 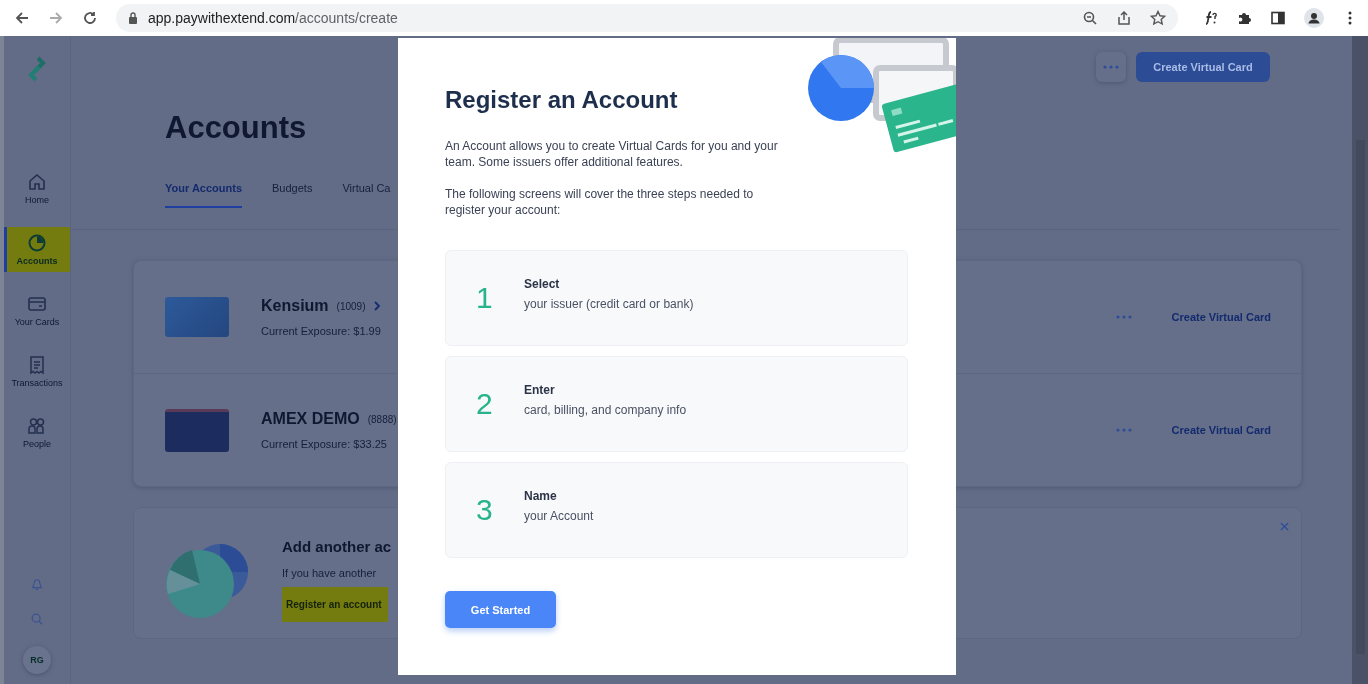 What do you see at coordinates (1360, 360) in the screenshot?
I see `scrollbar` at bounding box center [1360, 360].